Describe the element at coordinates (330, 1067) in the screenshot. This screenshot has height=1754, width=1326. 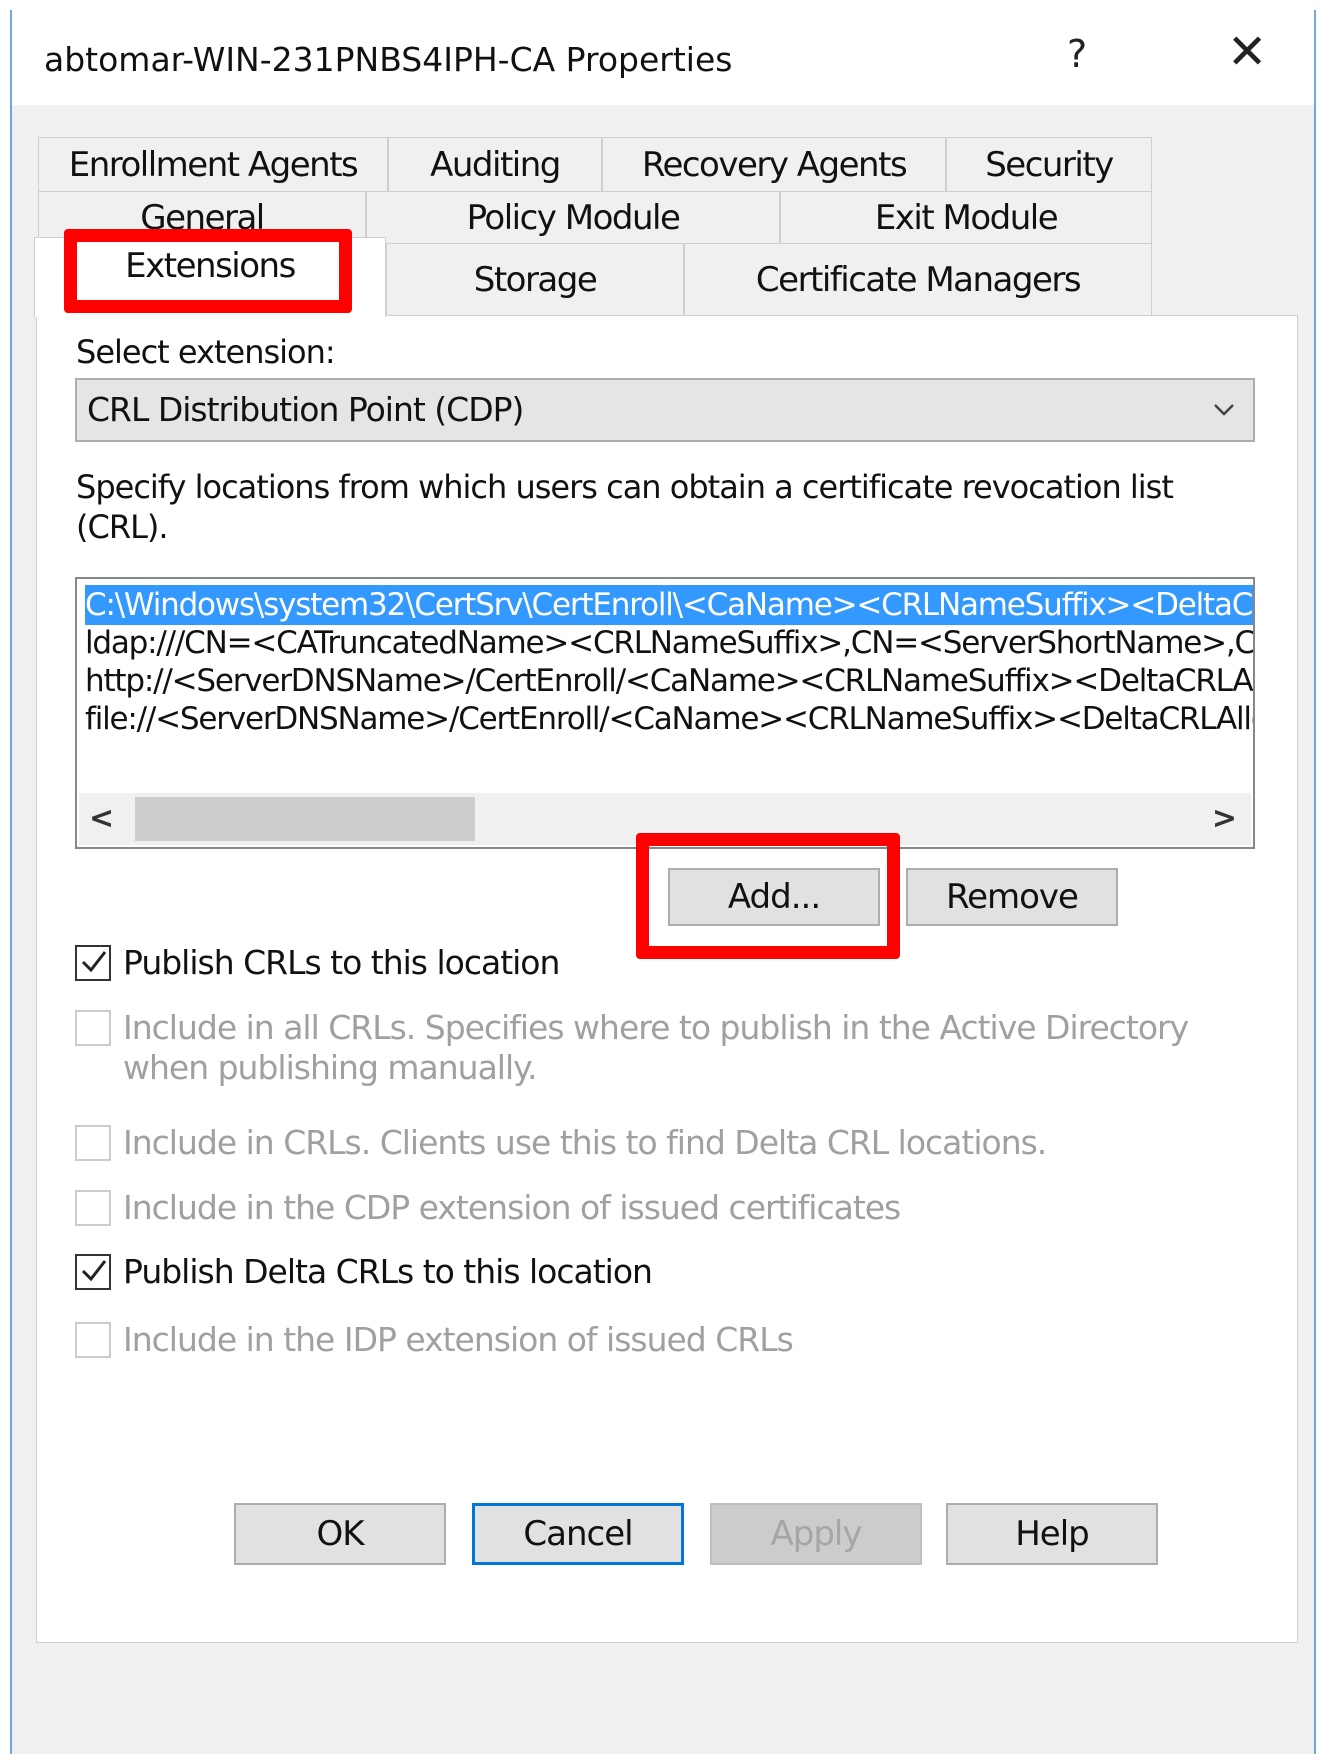
I see `include-all-crls-label-line2: when publishing manually.` at that location.